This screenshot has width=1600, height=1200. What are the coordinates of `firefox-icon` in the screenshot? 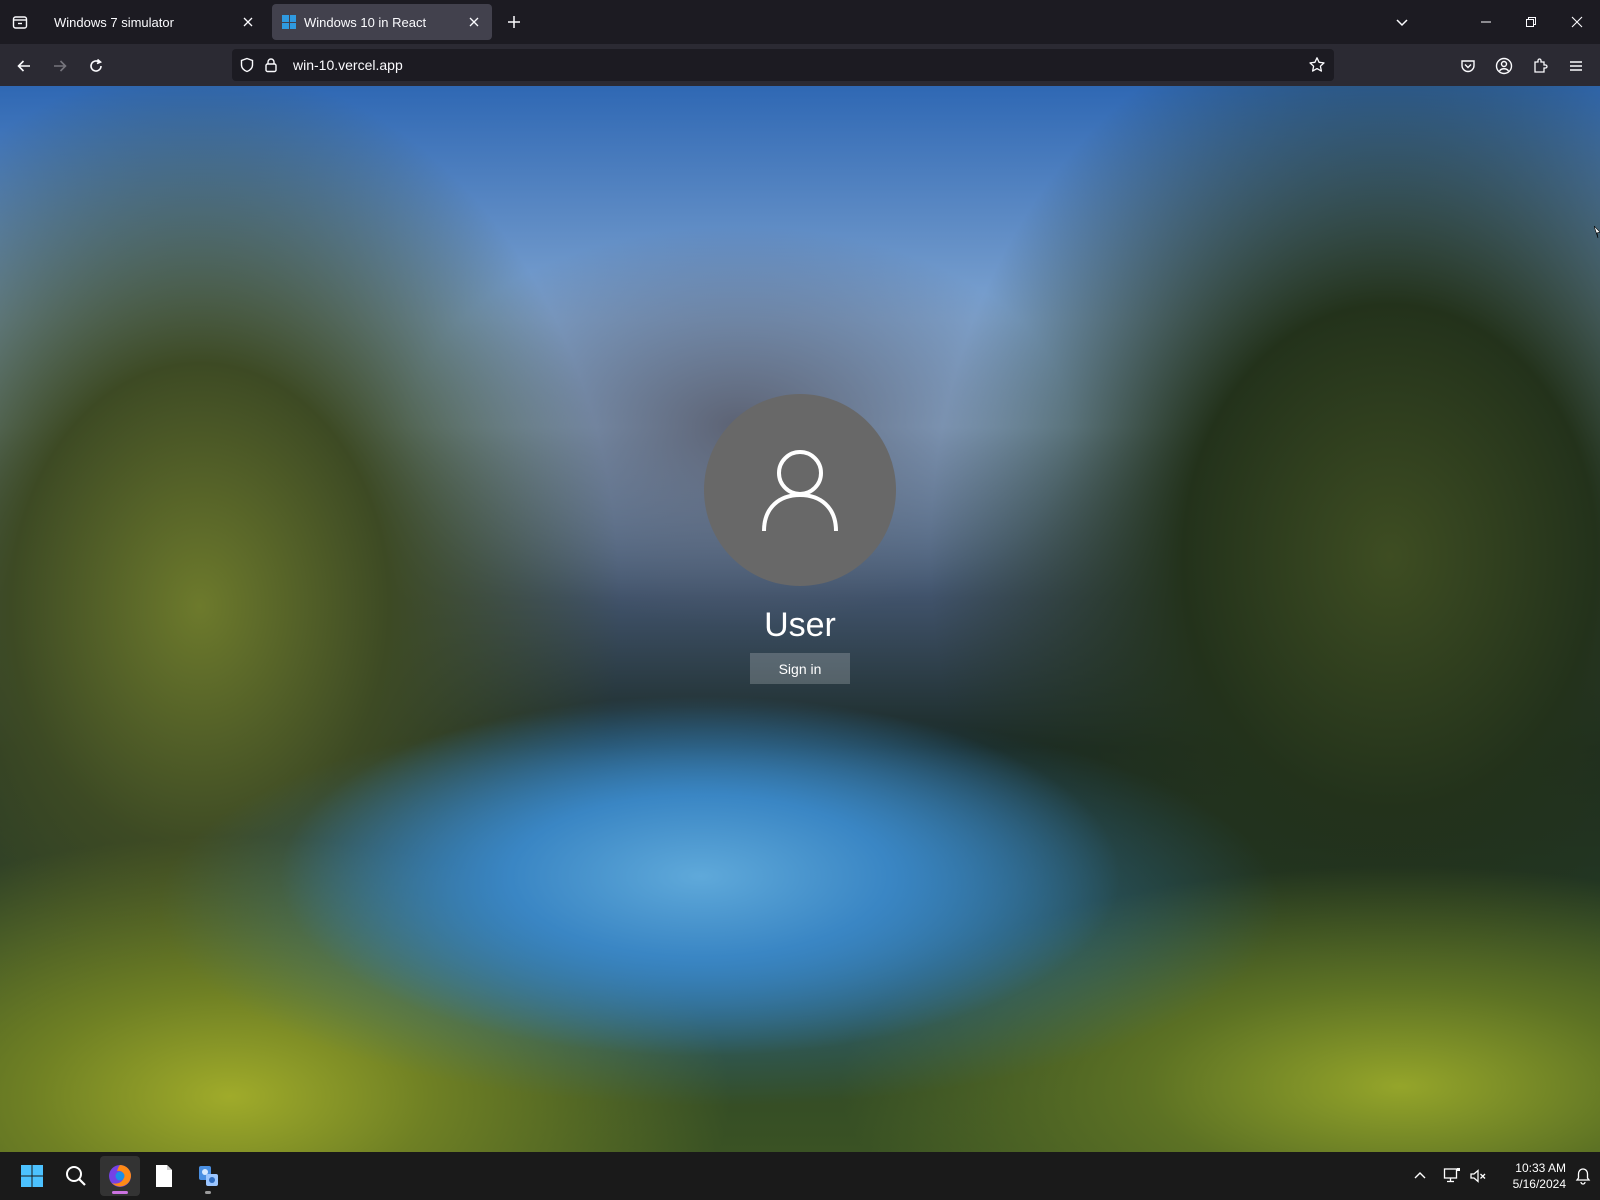 It's located at (120, 1176).